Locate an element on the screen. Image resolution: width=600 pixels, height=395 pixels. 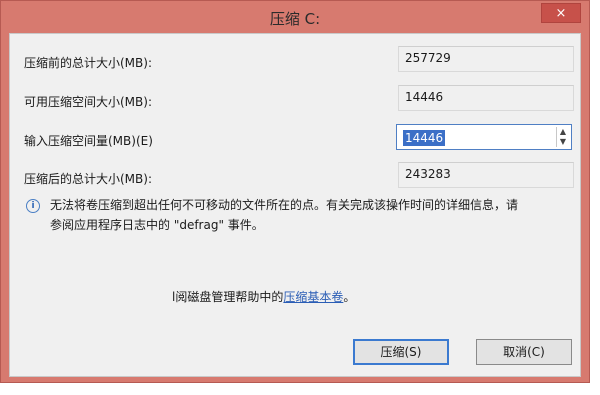
info-message-line1: 无法将卷压缩到超出任何不可移动的文件所在的点。有关完成该操作时间的详细信息，请 is located at coordinates (284, 205).